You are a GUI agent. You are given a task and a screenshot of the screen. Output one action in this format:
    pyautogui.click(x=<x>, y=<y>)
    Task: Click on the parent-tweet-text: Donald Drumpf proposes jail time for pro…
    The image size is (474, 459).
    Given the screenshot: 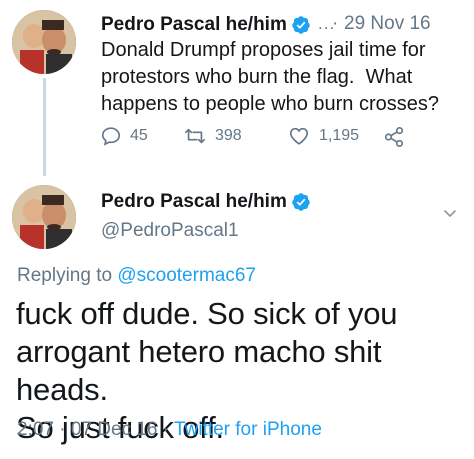 What is the action you would take?
    pyautogui.click(x=283, y=77)
    